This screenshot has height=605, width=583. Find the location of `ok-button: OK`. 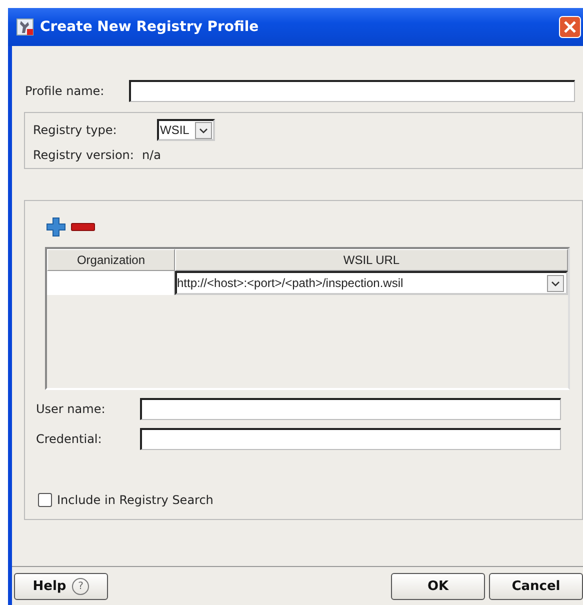

ok-button: OK is located at coordinates (438, 586).